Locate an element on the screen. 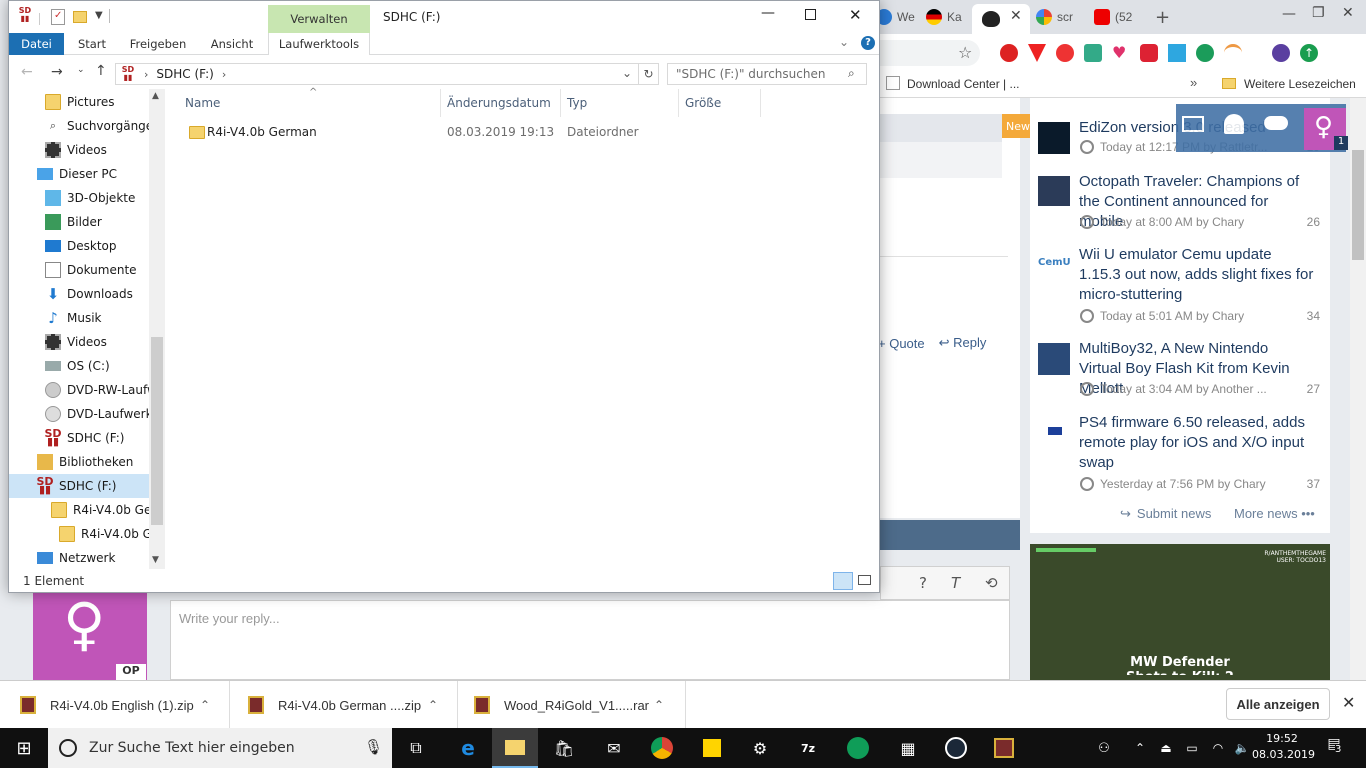 This screenshot has width=1366, height=768. clear-format-icon: T is located at coordinates (955, 583).